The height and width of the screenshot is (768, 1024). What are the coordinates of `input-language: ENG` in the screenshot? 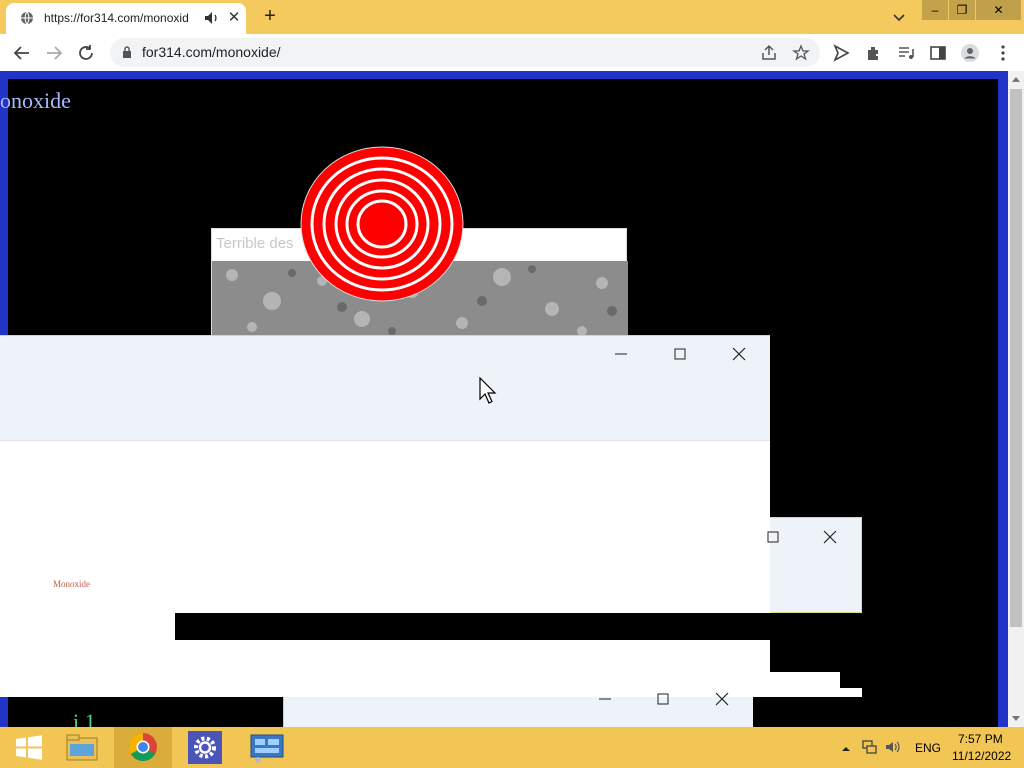 It's located at (928, 748).